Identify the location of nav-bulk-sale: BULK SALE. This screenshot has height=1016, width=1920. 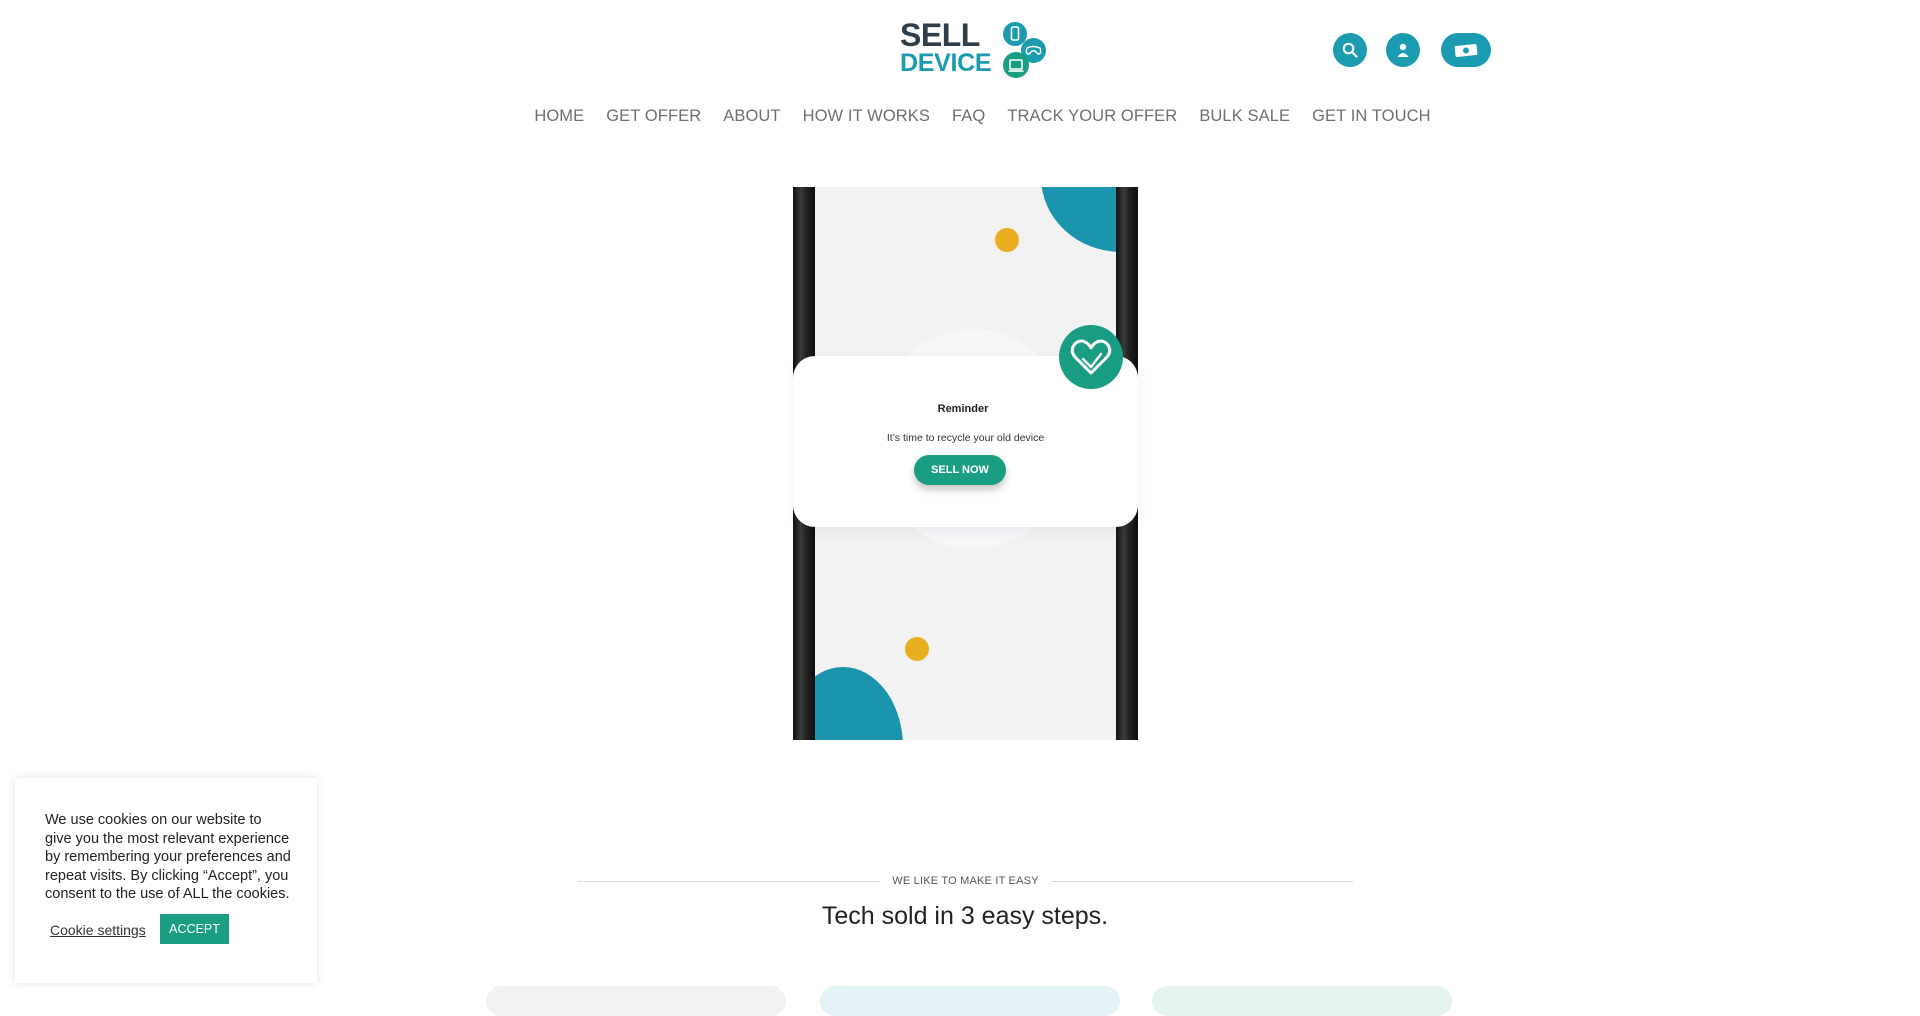
(1244, 119).